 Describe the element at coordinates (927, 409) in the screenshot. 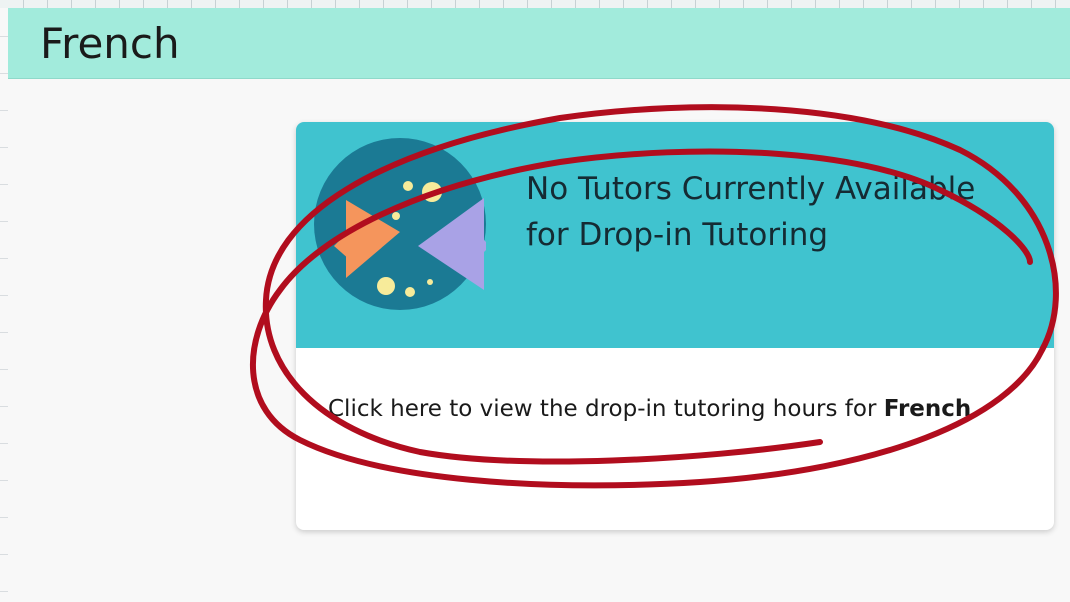

I see `card-subject: French` at that location.